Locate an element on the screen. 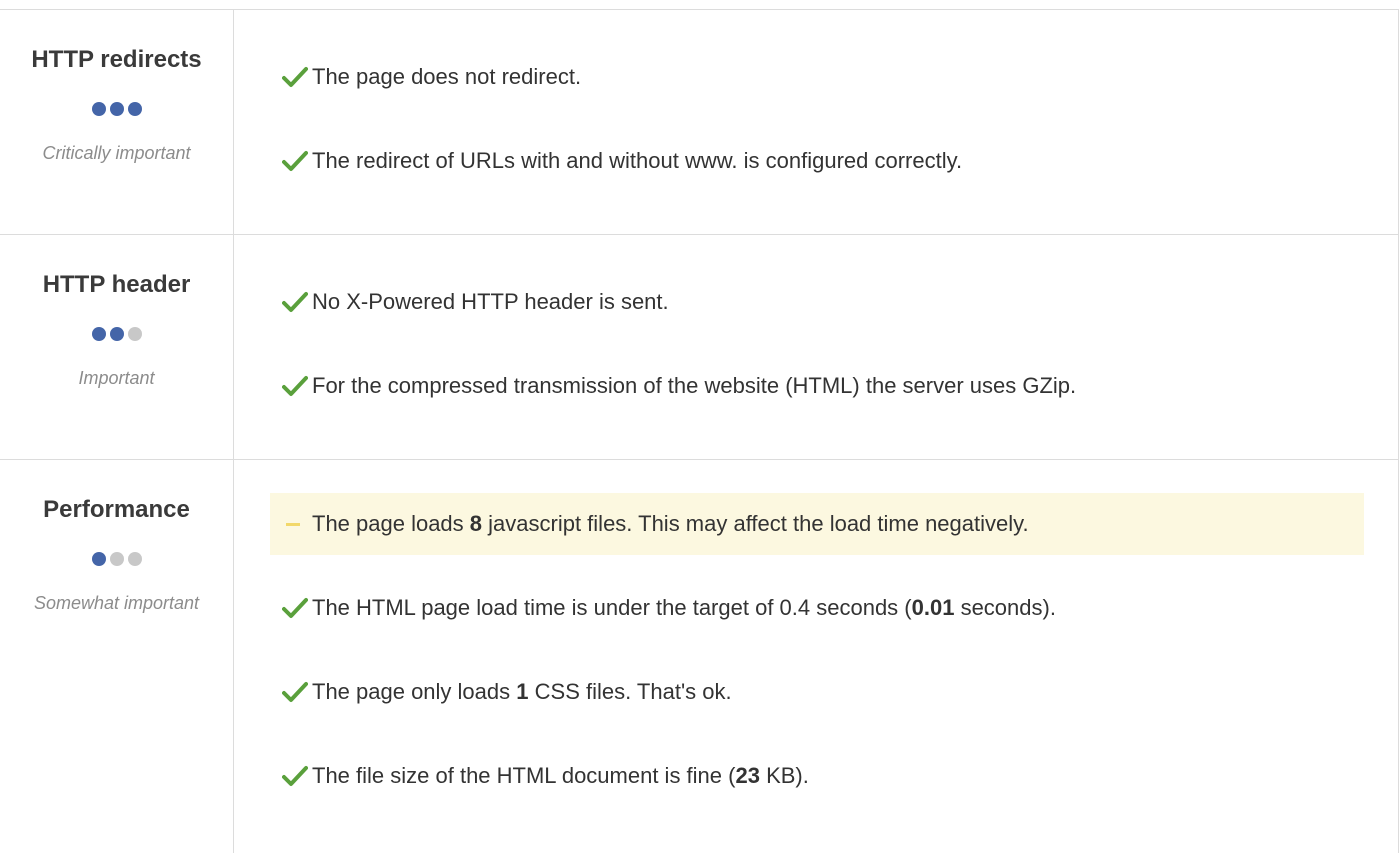 This screenshot has height=853, width=1399. category-title: Performance is located at coordinates (116, 509).